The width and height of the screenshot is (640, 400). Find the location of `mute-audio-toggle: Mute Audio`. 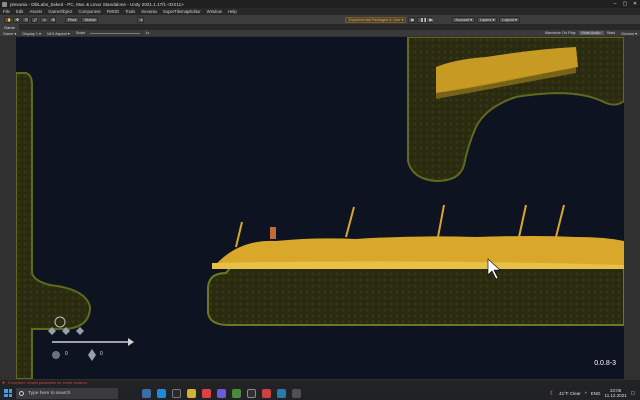

mute-audio-toggle: Mute Audio is located at coordinates (591, 33).